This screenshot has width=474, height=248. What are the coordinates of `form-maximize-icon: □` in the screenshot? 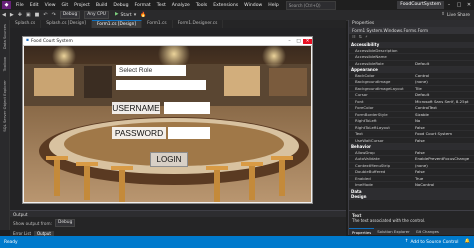 It's located at (298, 41).